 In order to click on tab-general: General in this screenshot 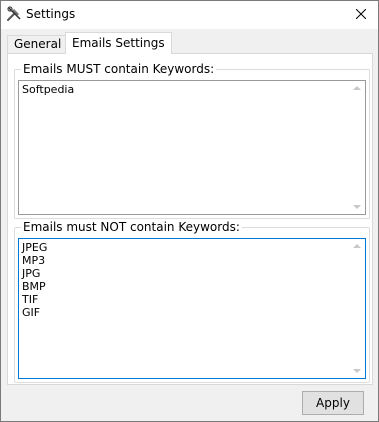, I will do `click(37, 44)`.